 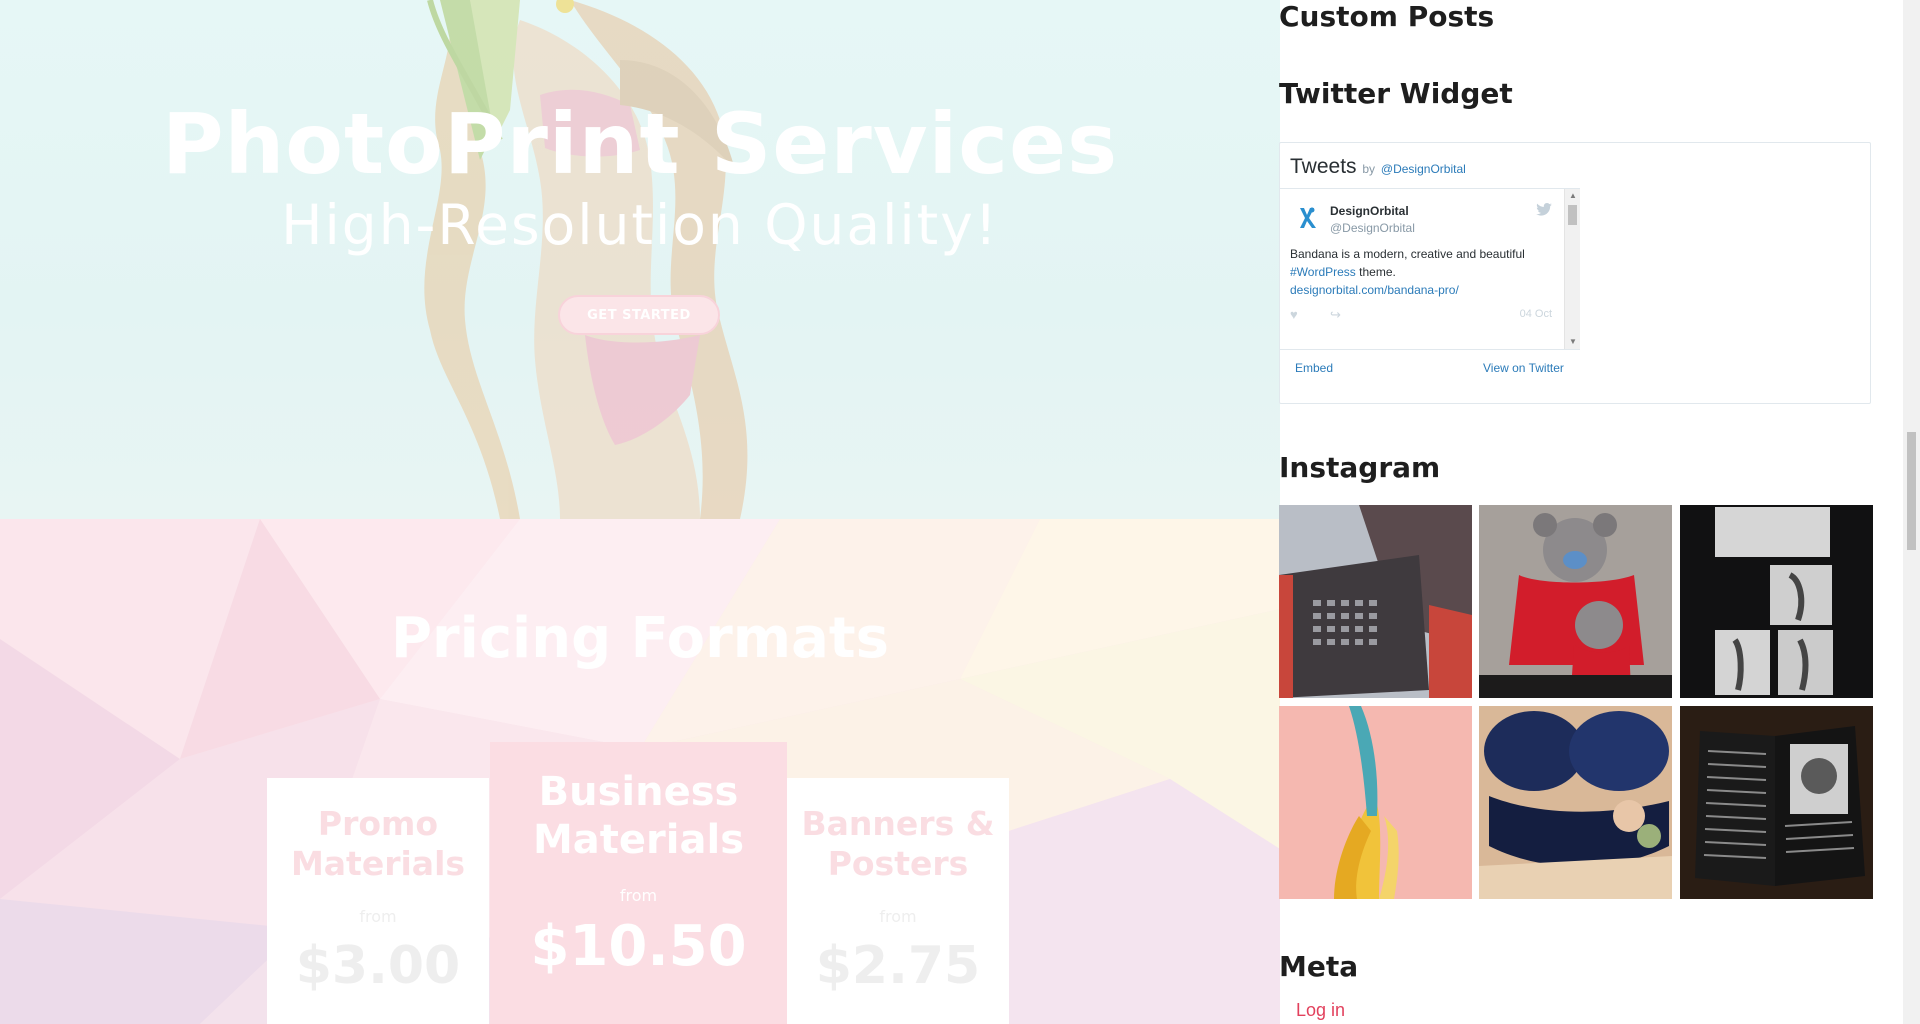 What do you see at coordinates (898, 966) in the screenshot?
I see `card-price: $2.75` at bounding box center [898, 966].